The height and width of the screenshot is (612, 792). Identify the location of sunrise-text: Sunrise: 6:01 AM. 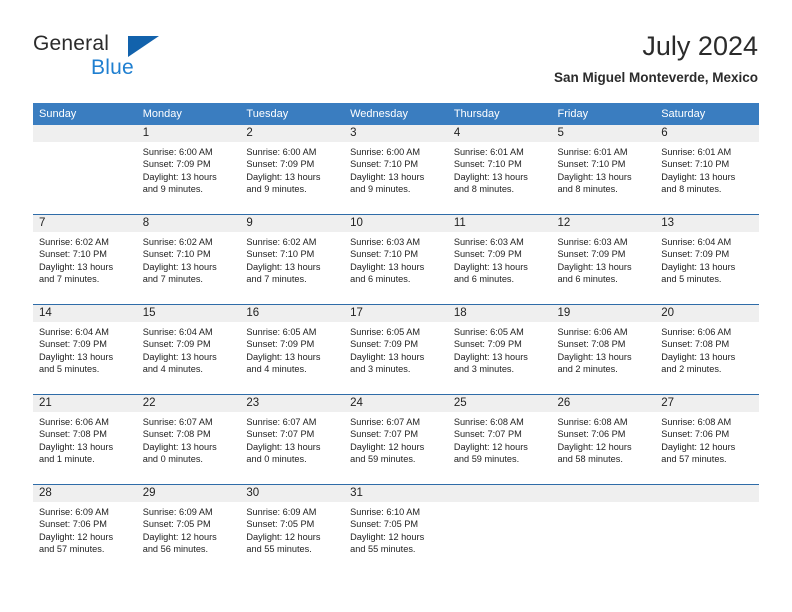
(592, 152).